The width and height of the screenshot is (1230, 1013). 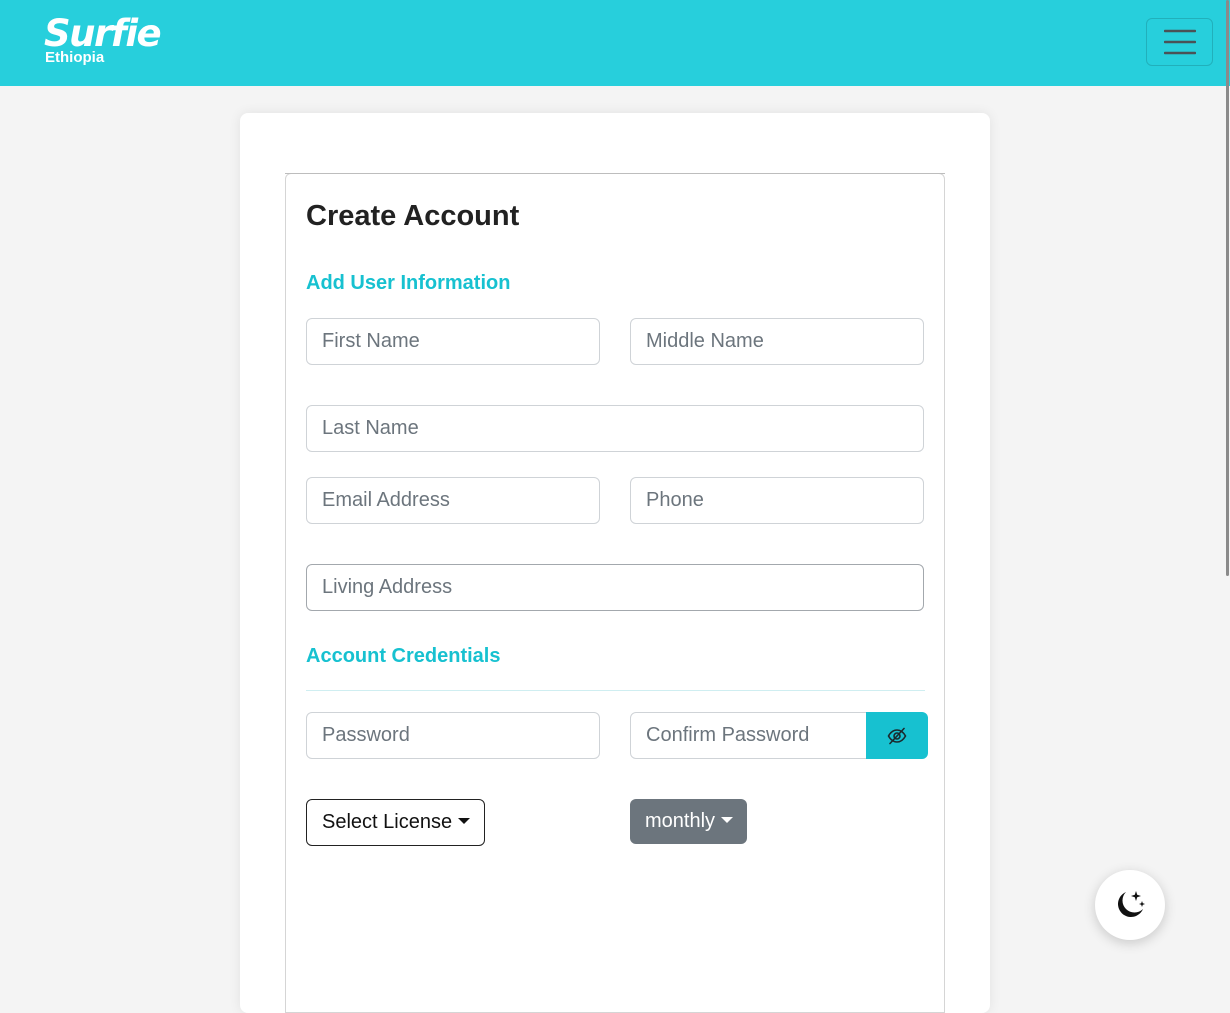 I want to click on license-dropdown: Select License, so click(x=395, y=822).